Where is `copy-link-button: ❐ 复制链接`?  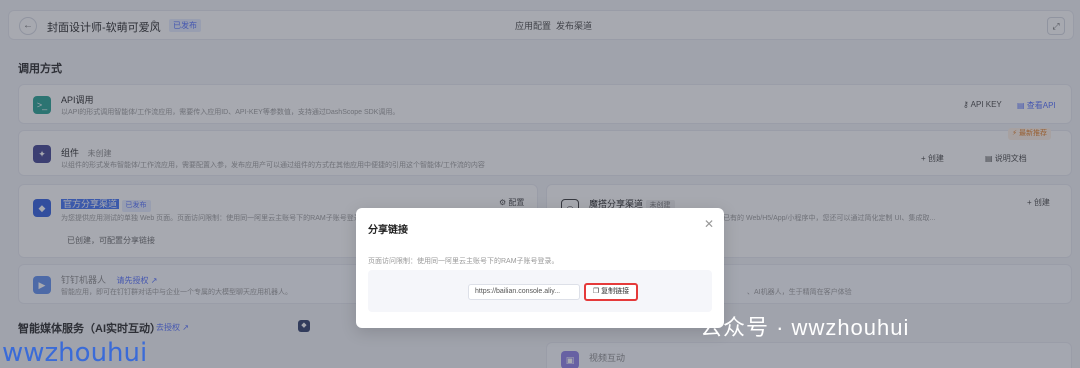 copy-link-button: ❐ 复制链接 is located at coordinates (611, 292).